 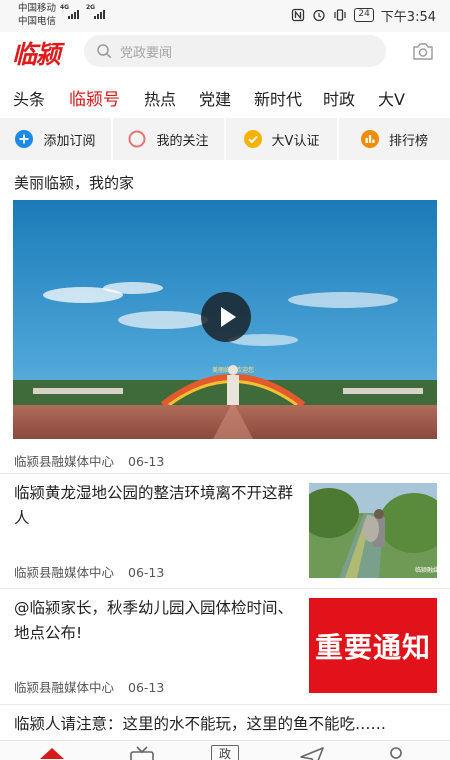 I want to click on my-follows-button: 我的关注, so click(x=169, y=139).